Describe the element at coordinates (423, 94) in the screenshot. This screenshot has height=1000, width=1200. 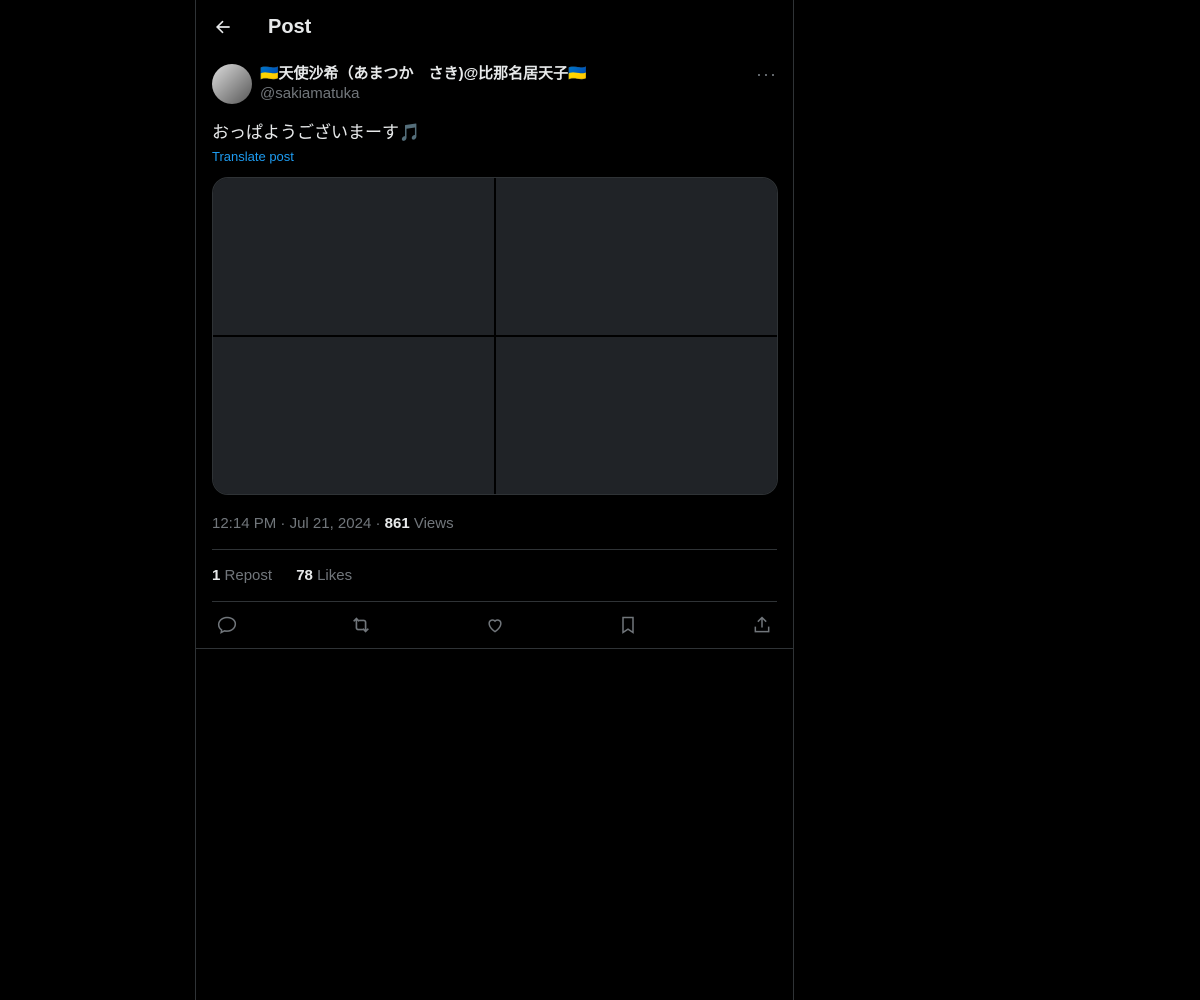
I see `handle: @sakiamatuka` at that location.